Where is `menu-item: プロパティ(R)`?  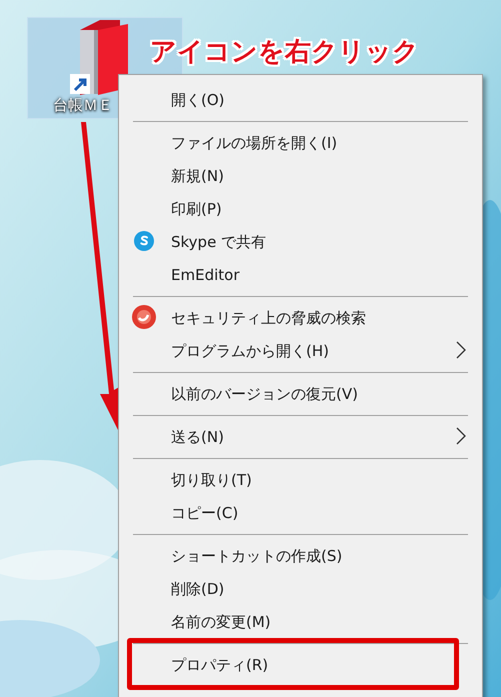
menu-item: プロパティ(R) is located at coordinates (219, 664).